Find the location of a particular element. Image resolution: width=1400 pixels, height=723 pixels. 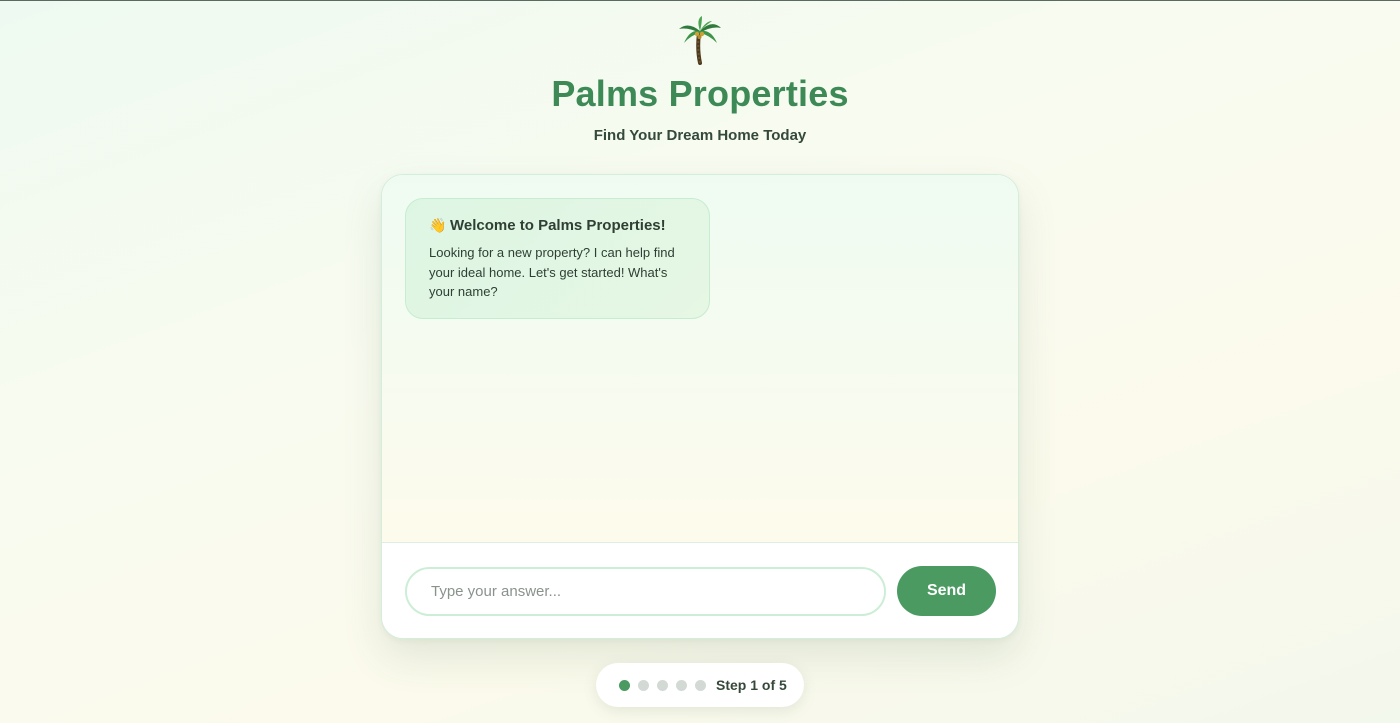

page-title: Palms Properties is located at coordinates (700, 93).